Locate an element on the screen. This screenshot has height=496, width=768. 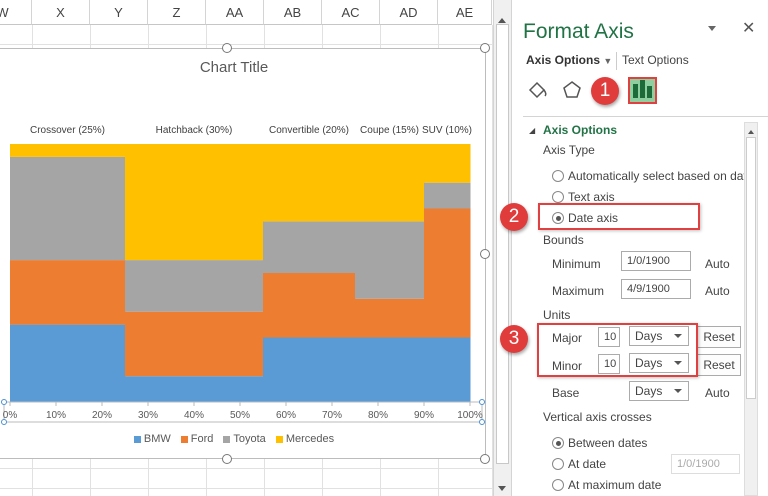
section-axis-options: Axis Options is located at coordinates (580, 130).